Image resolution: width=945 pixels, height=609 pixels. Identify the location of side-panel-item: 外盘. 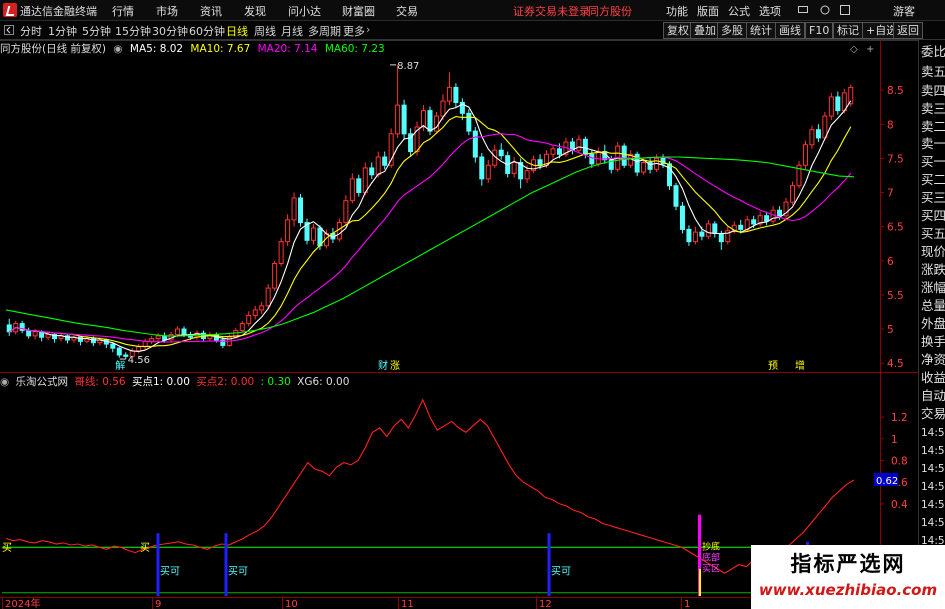
(933, 323).